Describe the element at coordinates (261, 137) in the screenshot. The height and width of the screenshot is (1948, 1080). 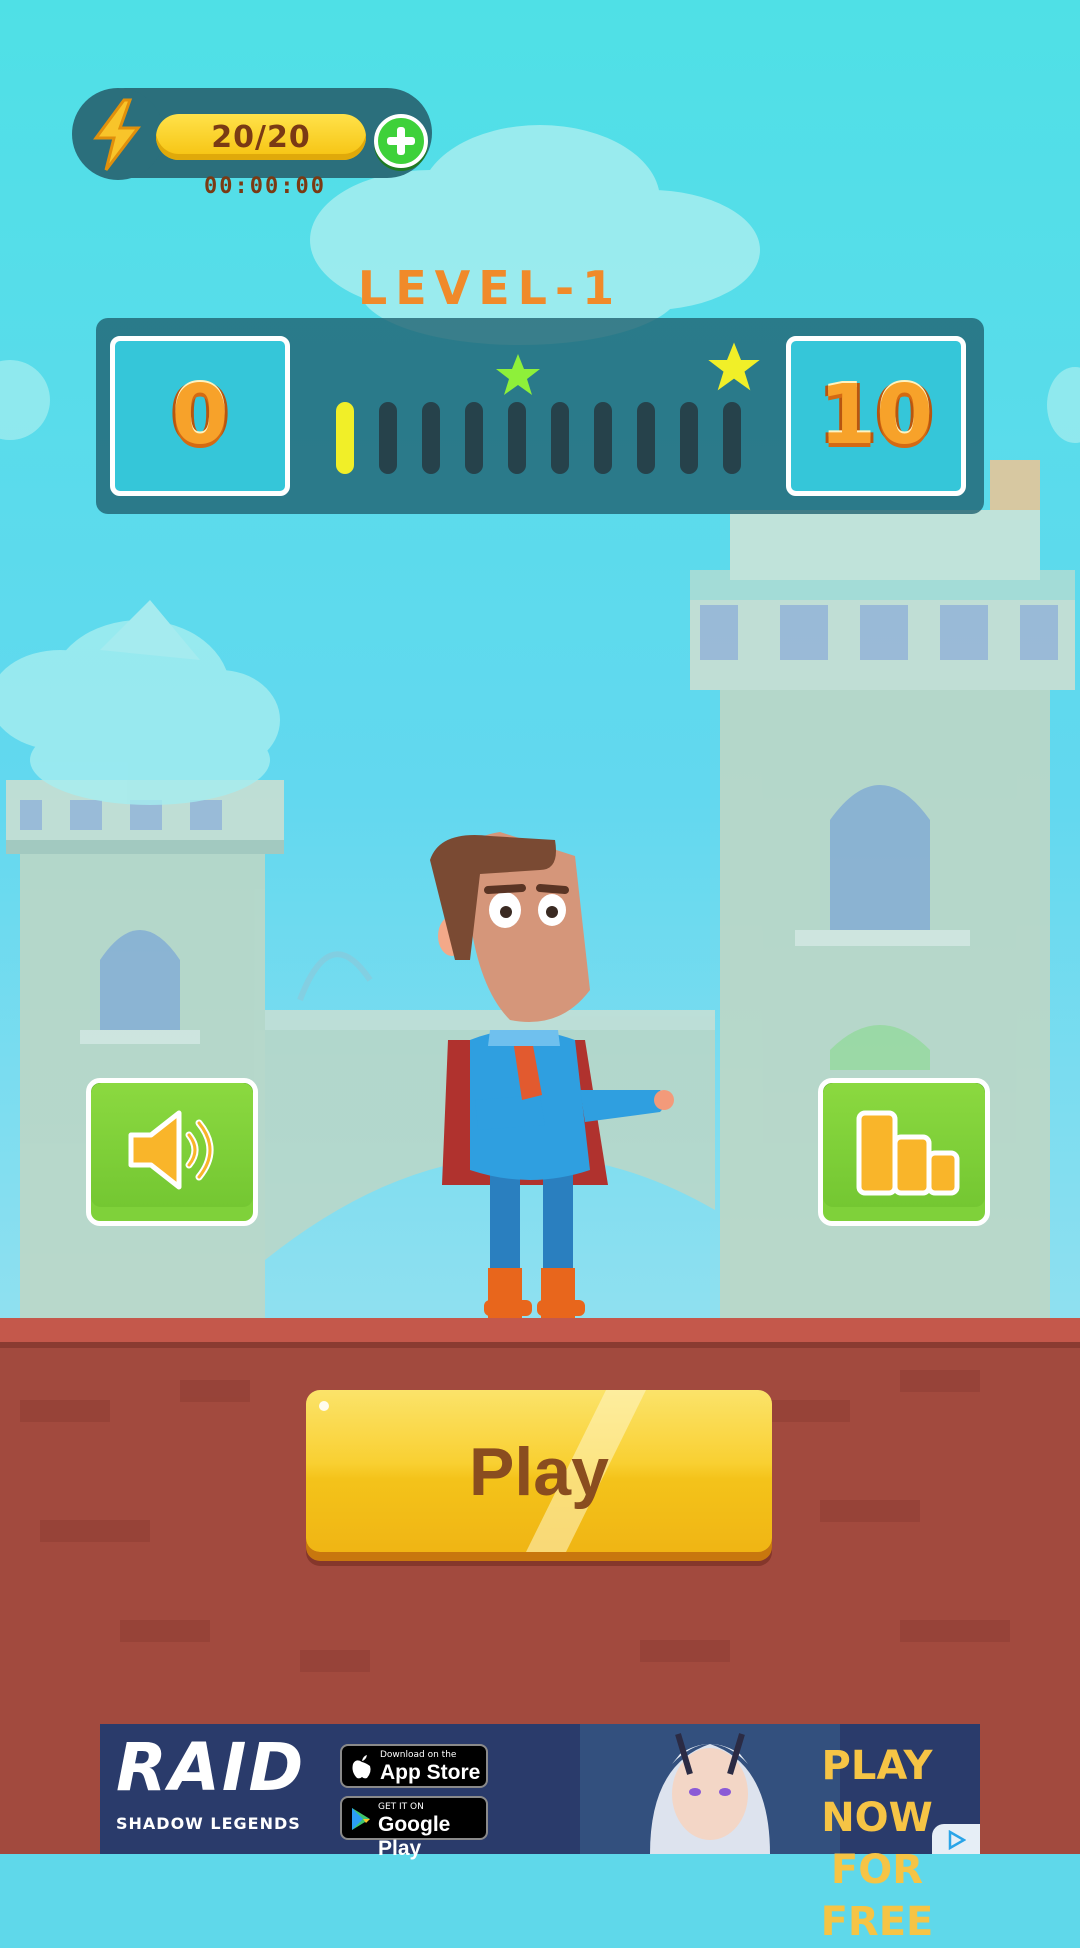
I see `energy-value: 20/20` at that location.